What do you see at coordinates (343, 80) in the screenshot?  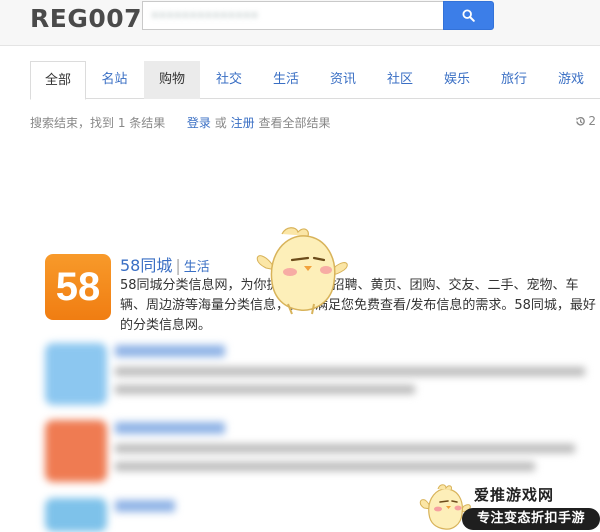 I see `tab-news: 资讯` at bounding box center [343, 80].